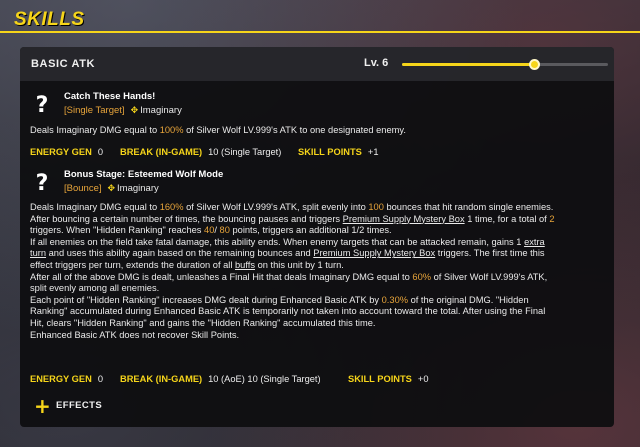  What do you see at coordinates (534, 64) in the screenshot?
I see `level-slider-handle` at bounding box center [534, 64].